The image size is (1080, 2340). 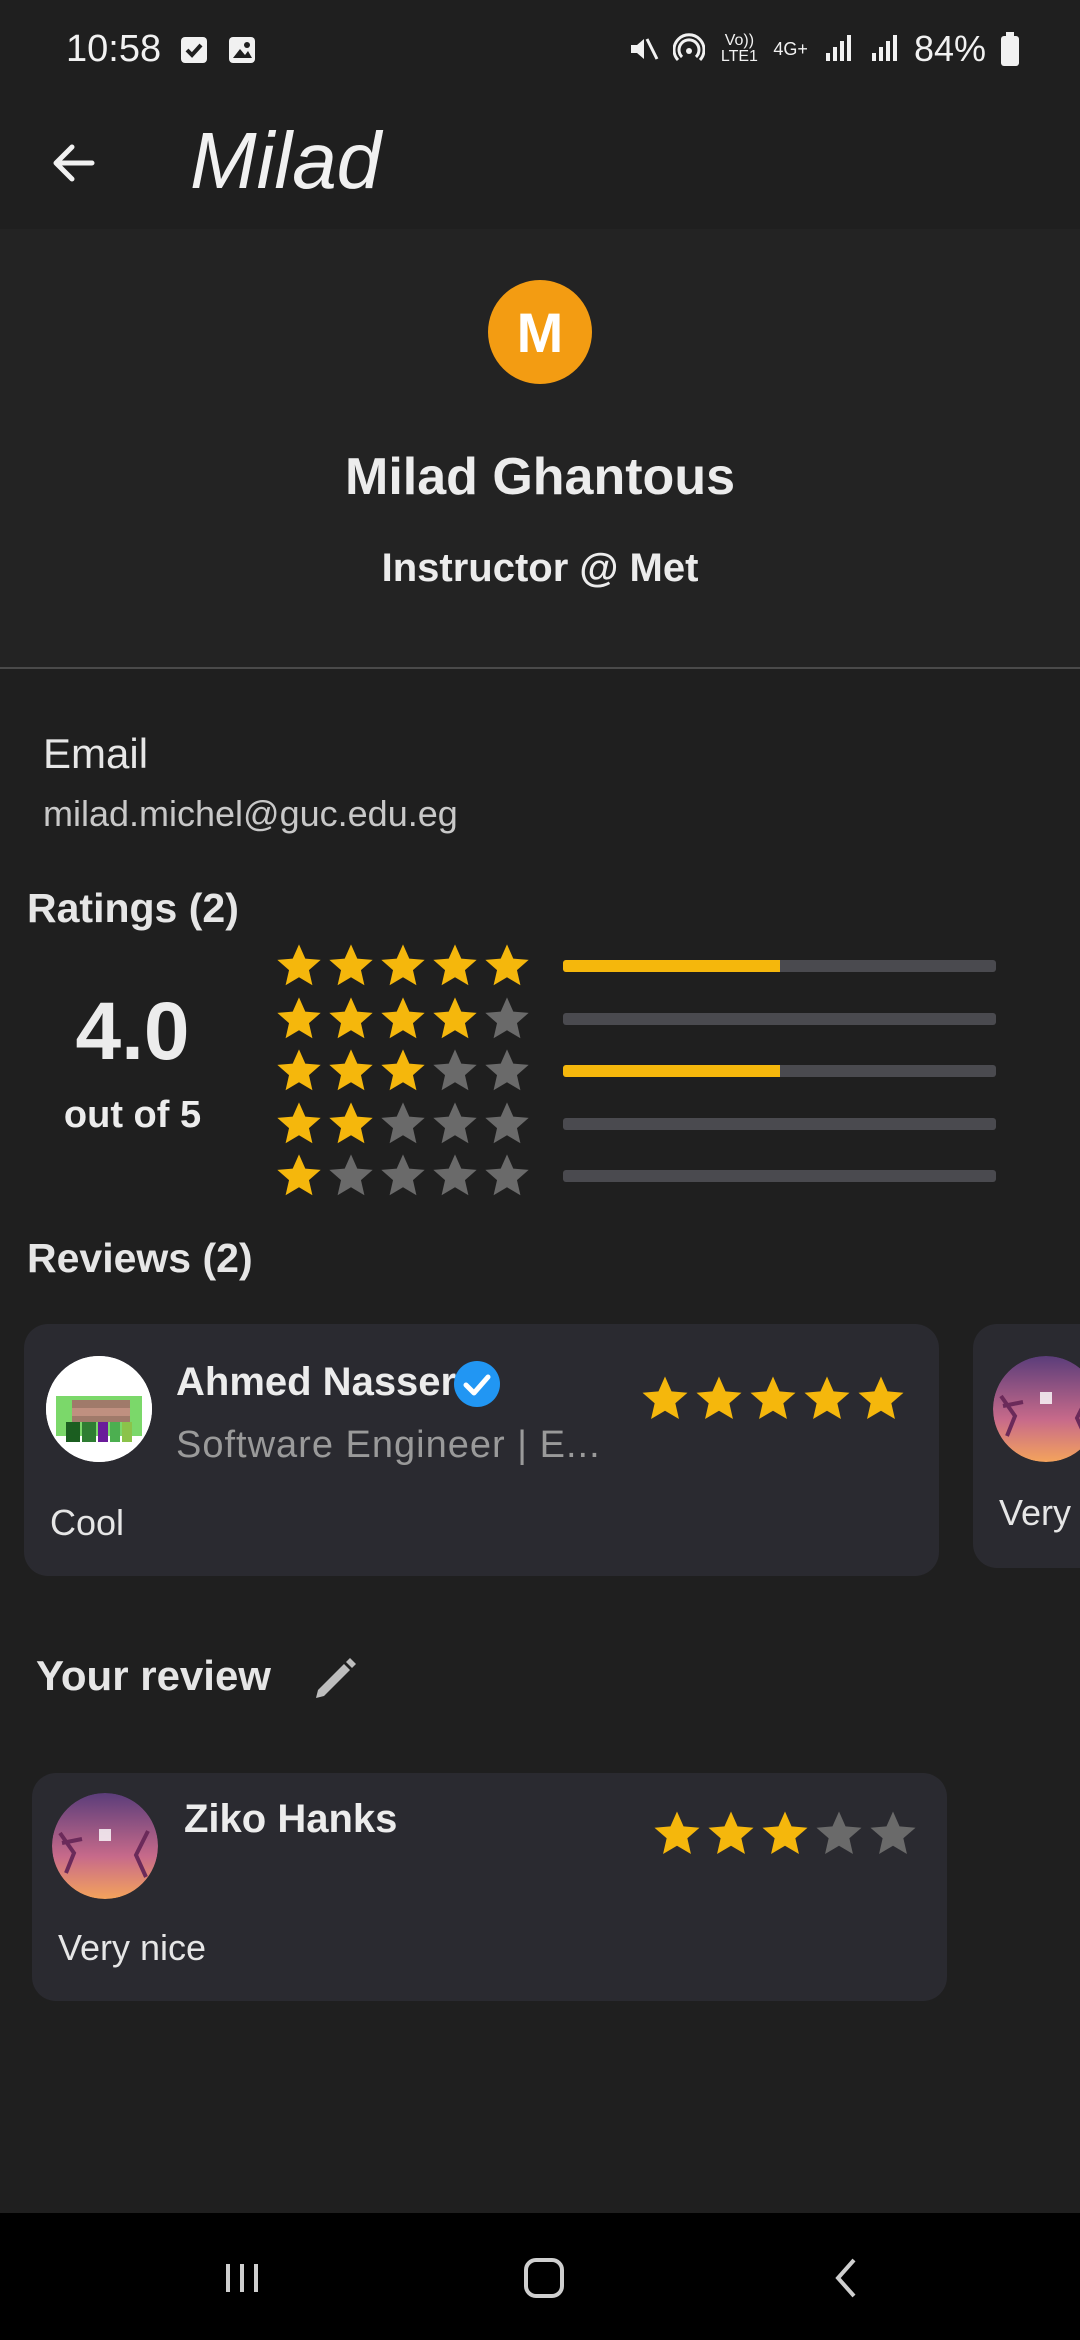 What do you see at coordinates (790, 48) in the screenshot?
I see `network-label: 4G+` at bounding box center [790, 48].